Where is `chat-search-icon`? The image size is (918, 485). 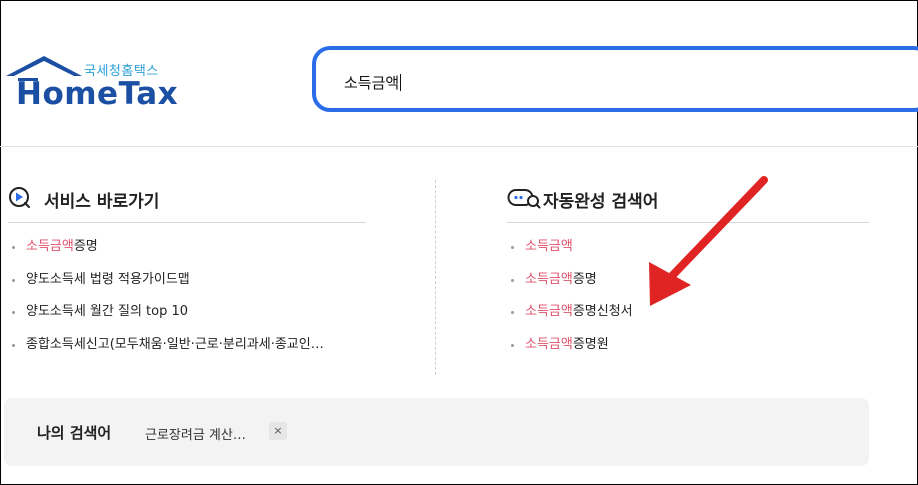 chat-search-icon is located at coordinates (524, 199).